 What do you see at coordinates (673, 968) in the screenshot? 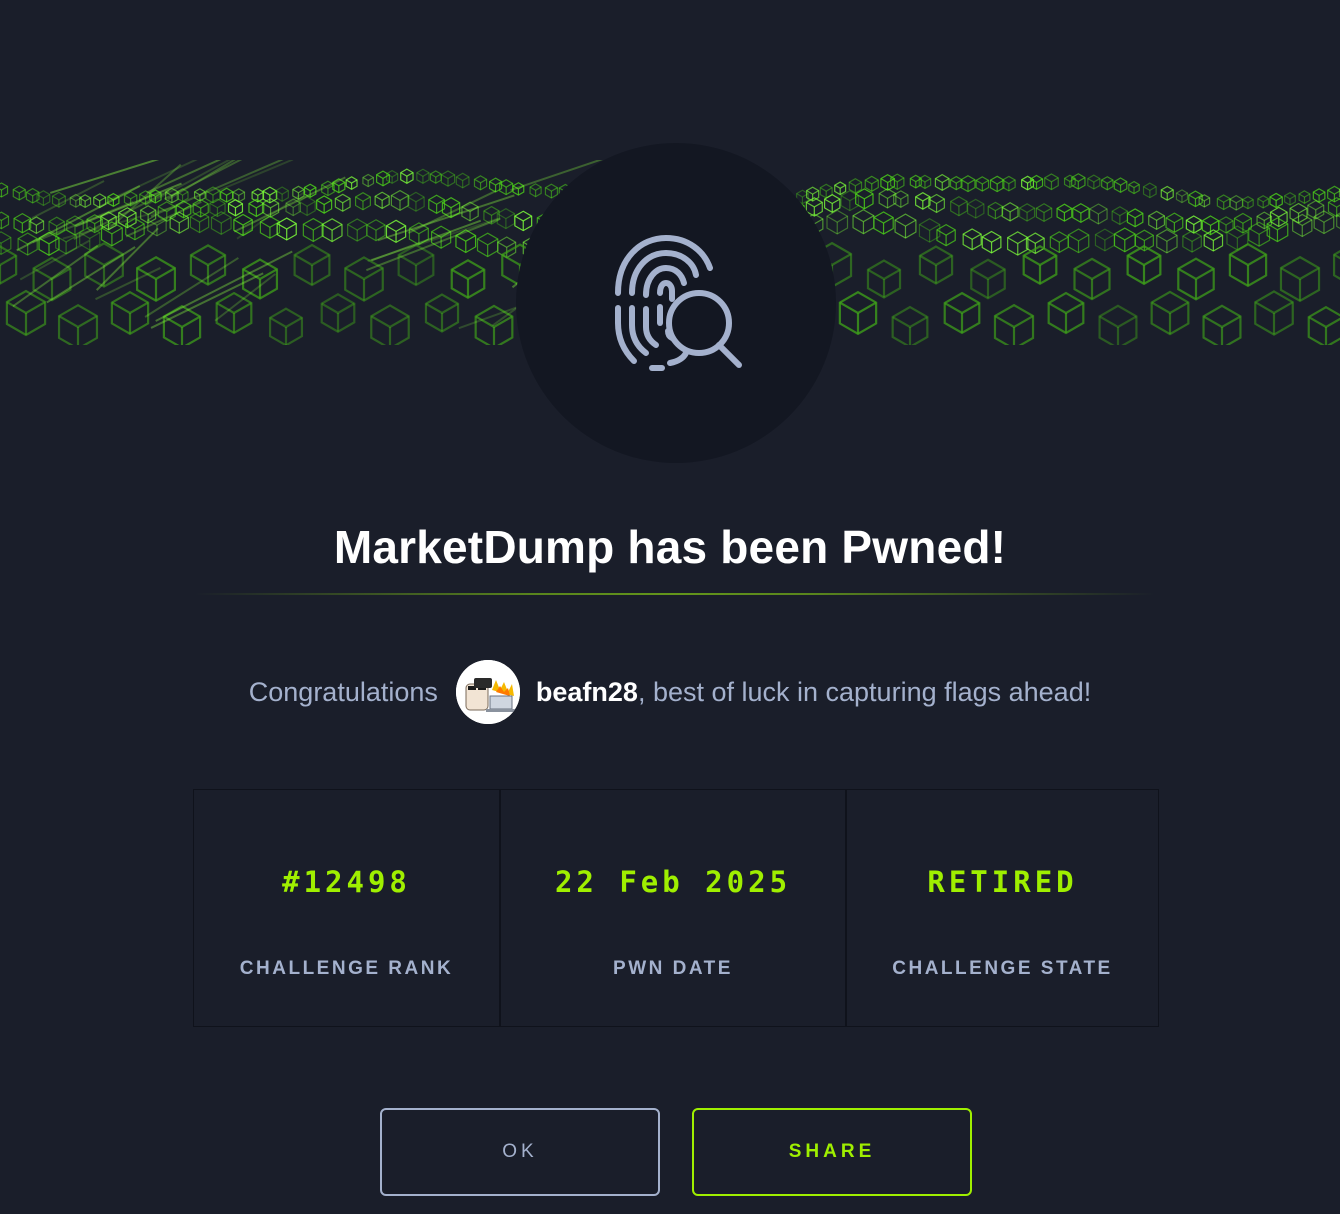
I see `stat-label: PWN DATE` at bounding box center [673, 968].